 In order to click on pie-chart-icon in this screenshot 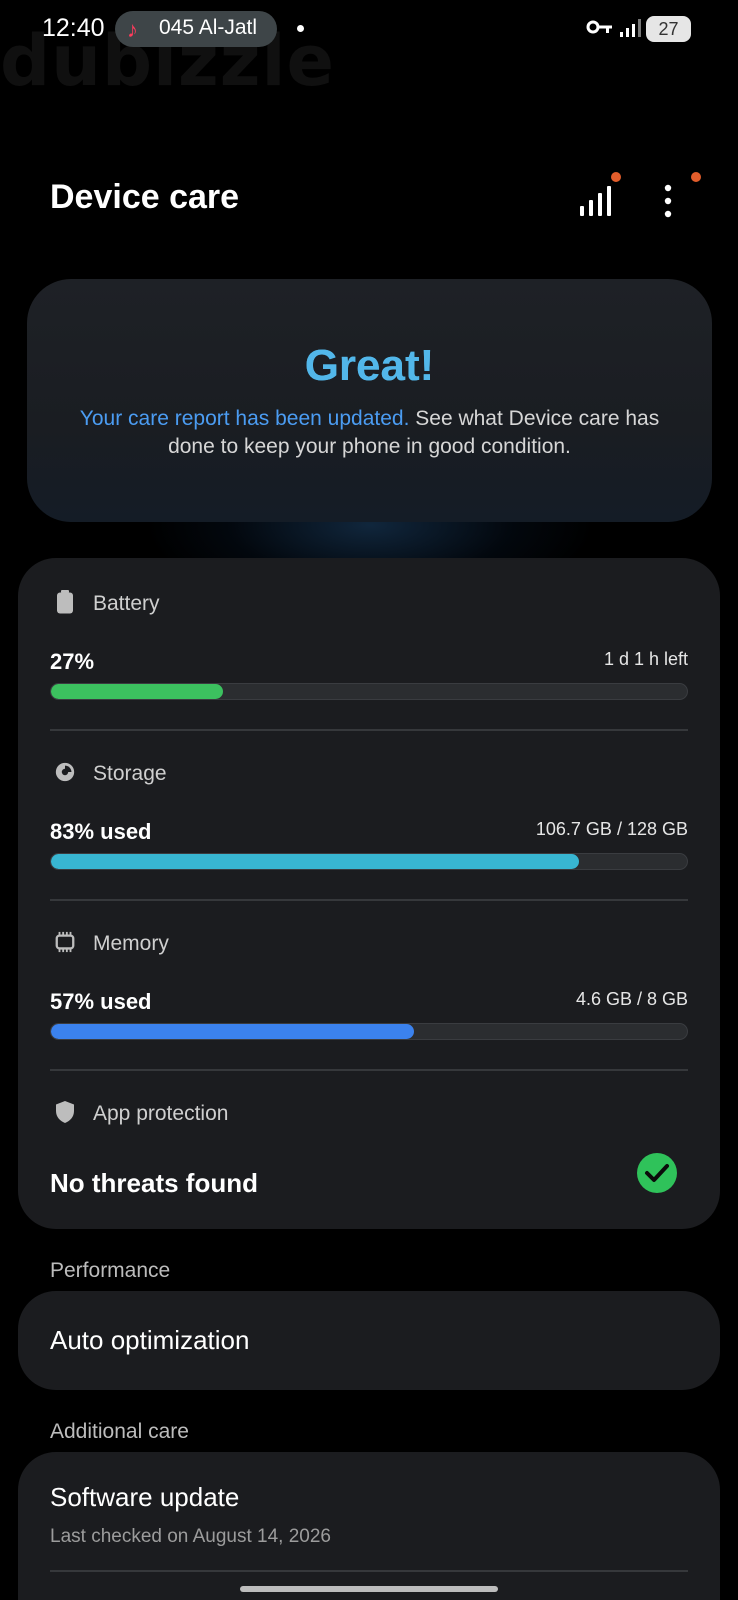, I will do `click(65, 772)`.